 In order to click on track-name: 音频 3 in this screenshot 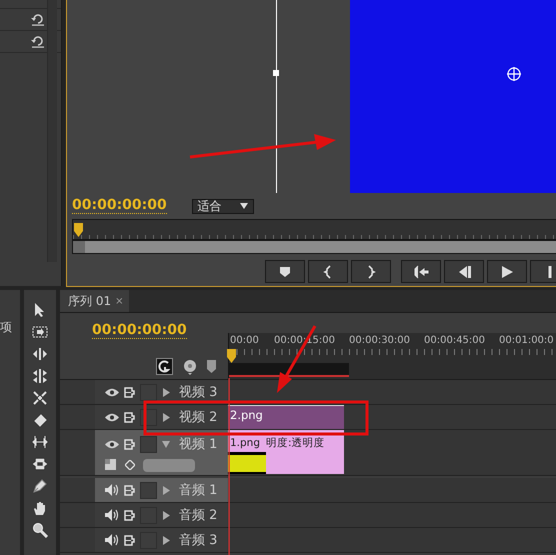, I will do `click(198, 540)`.